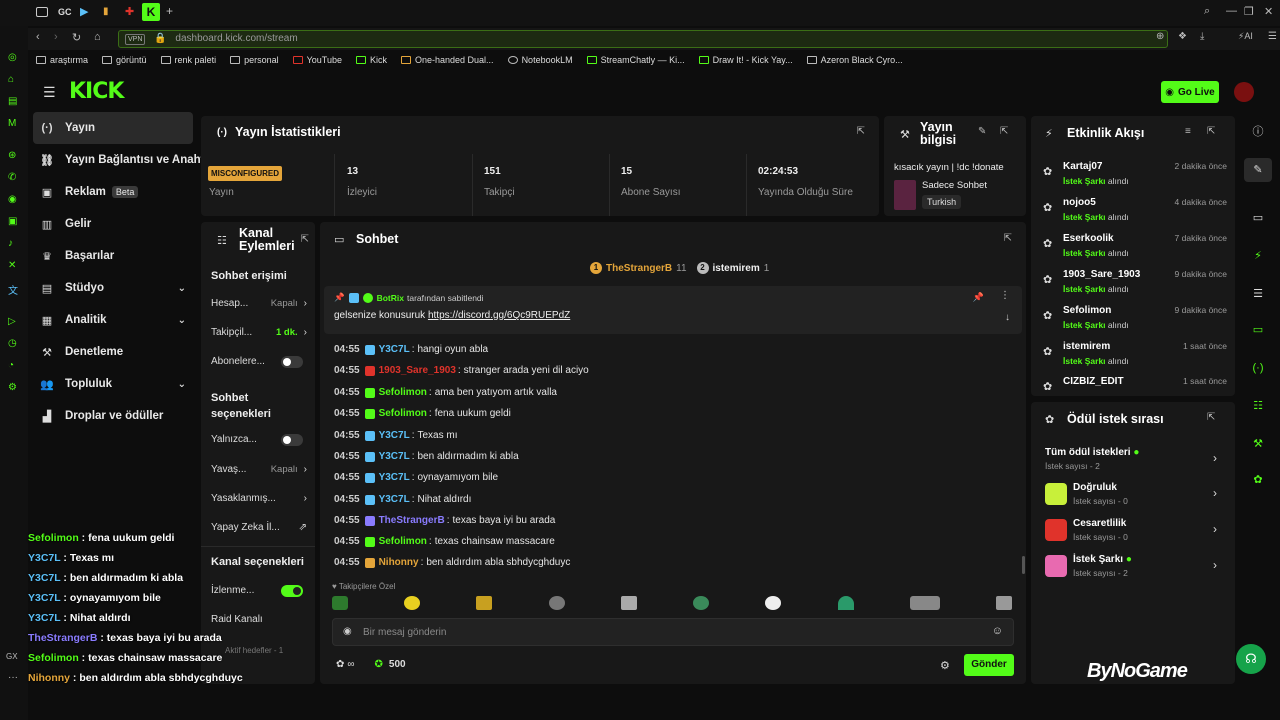 The width and height of the screenshot is (1280, 720). Describe the element at coordinates (259, 303) in the screenshot. I see `setting-account-age: Hesap... Kapalı ›` at that location.